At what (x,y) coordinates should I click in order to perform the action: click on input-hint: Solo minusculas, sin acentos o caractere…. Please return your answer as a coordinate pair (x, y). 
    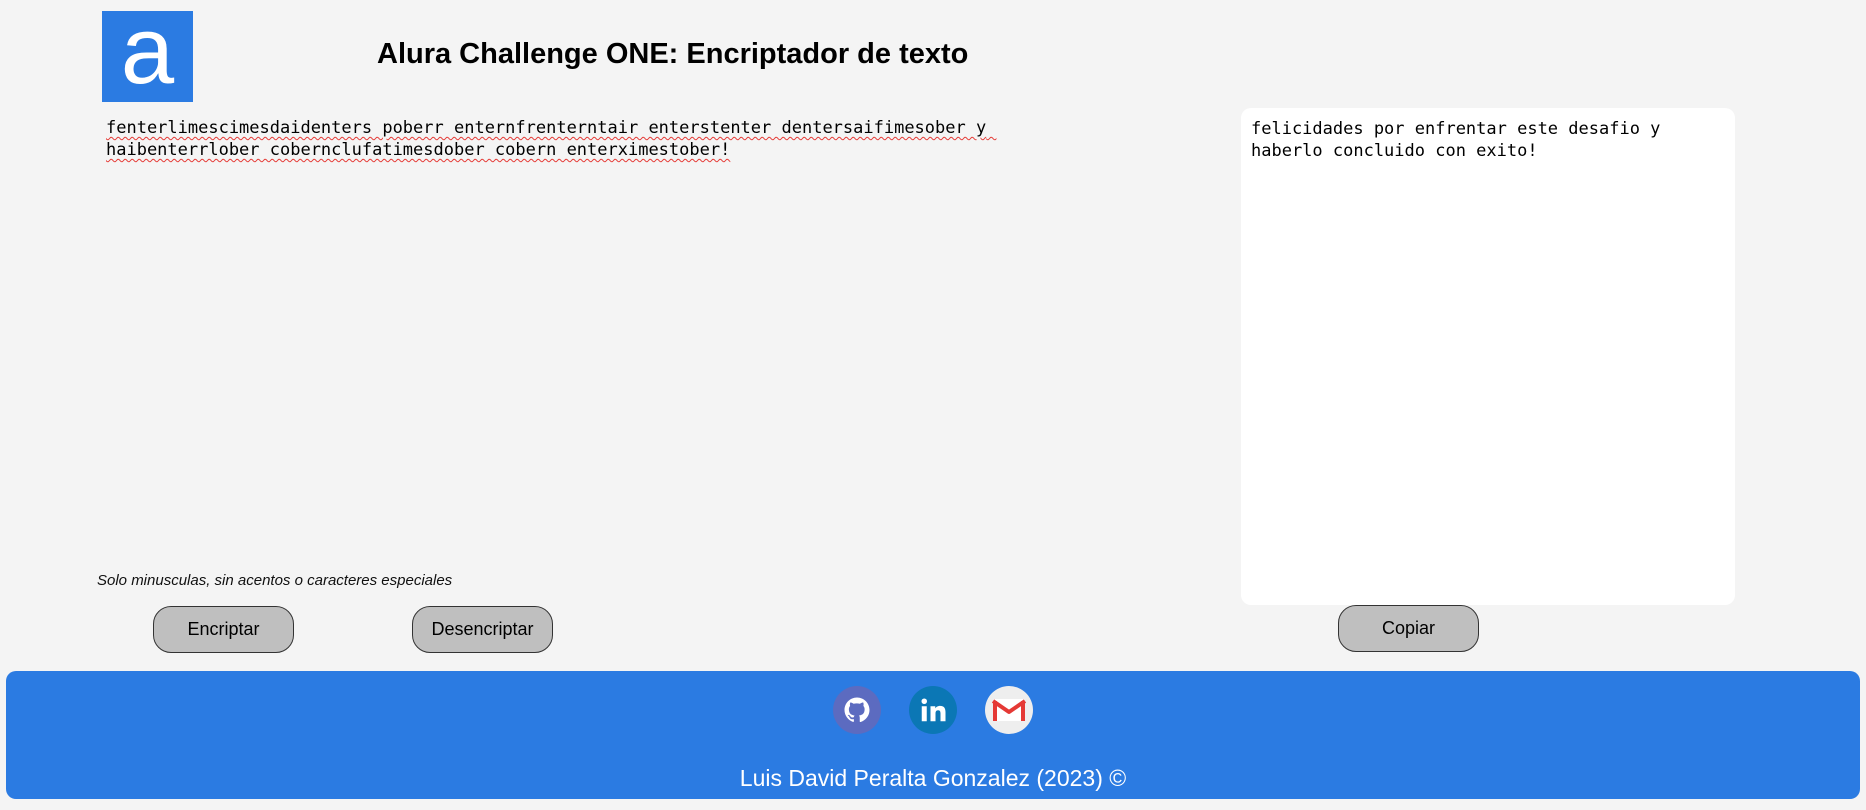
    Looking at the image, I should click on (275, 580).